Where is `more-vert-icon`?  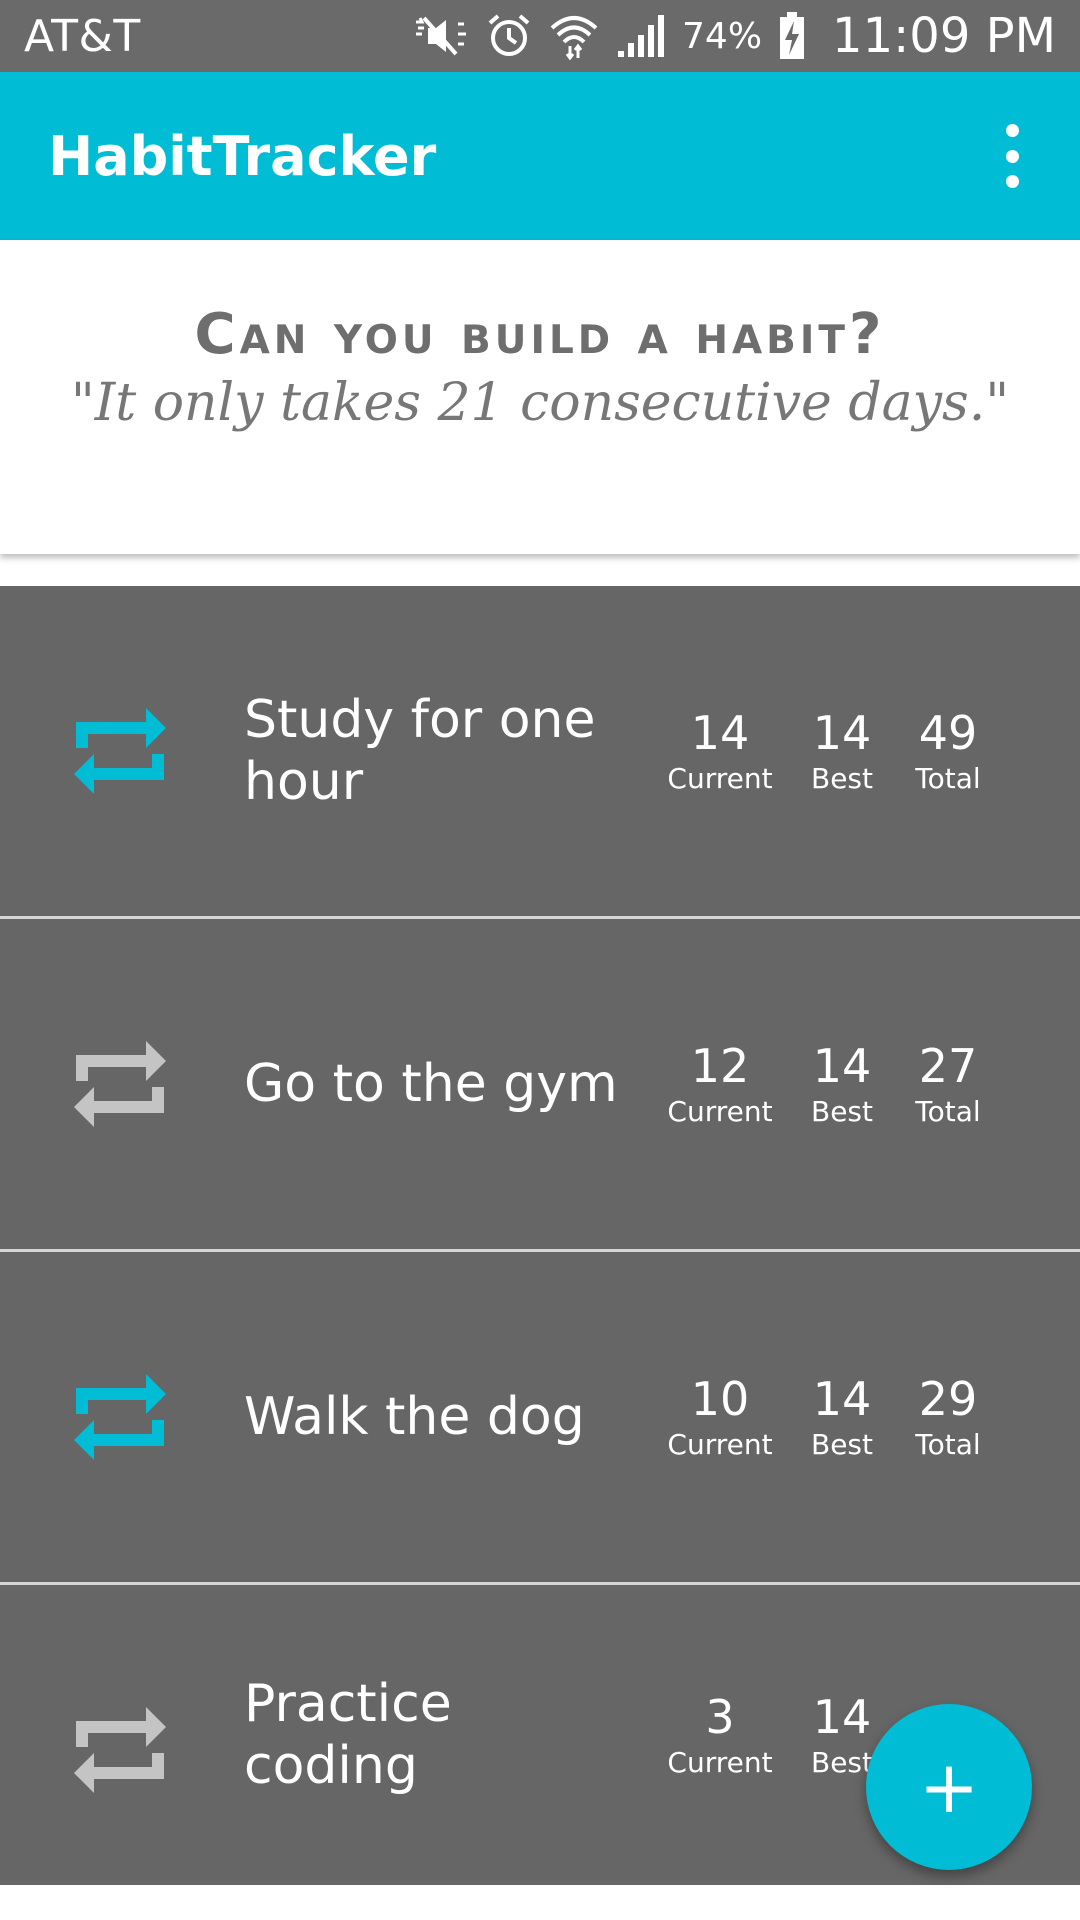
more-vert-icon is located at coordinates (1012, 156).